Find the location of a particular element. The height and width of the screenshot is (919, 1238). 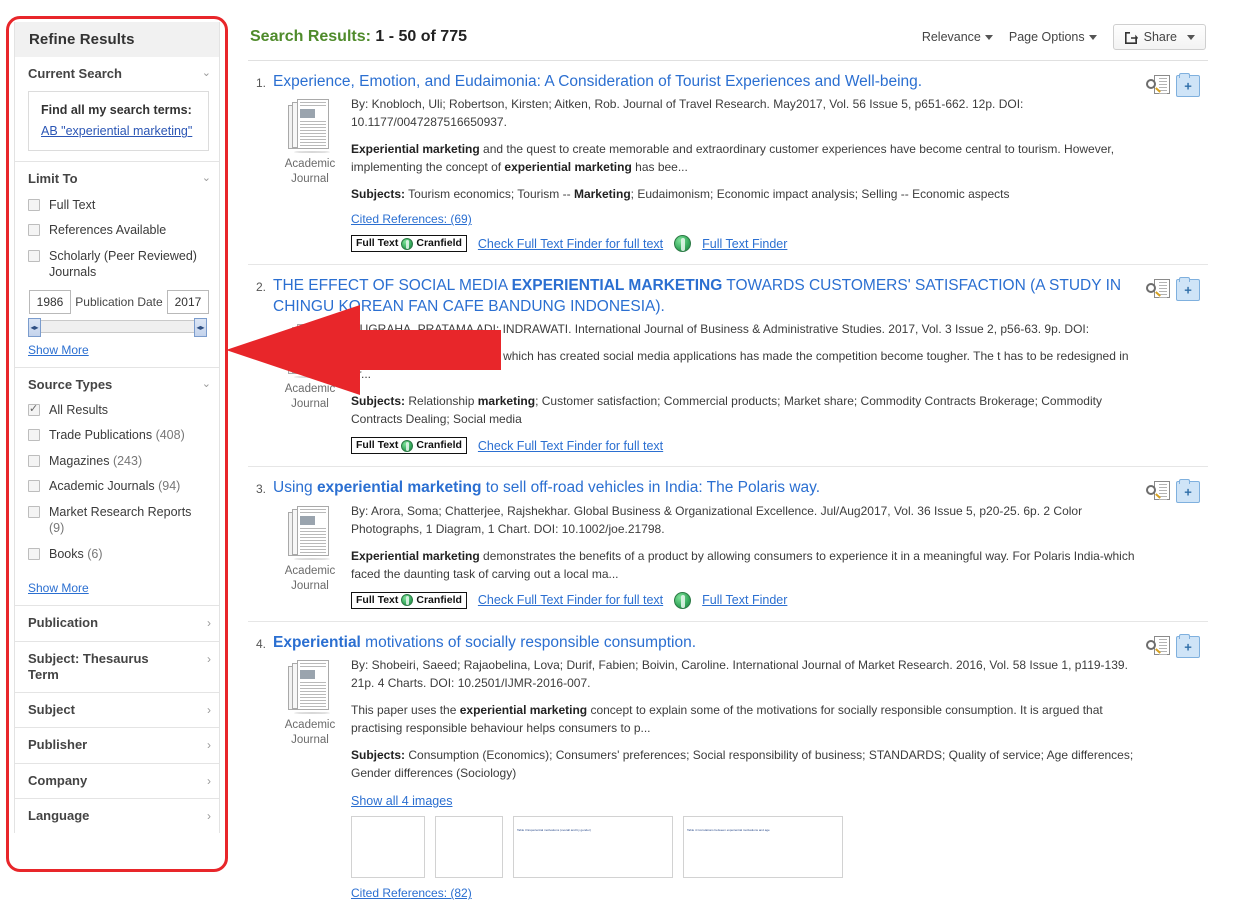

publication-date-to: 2017 is located at coordinates (187, 301).